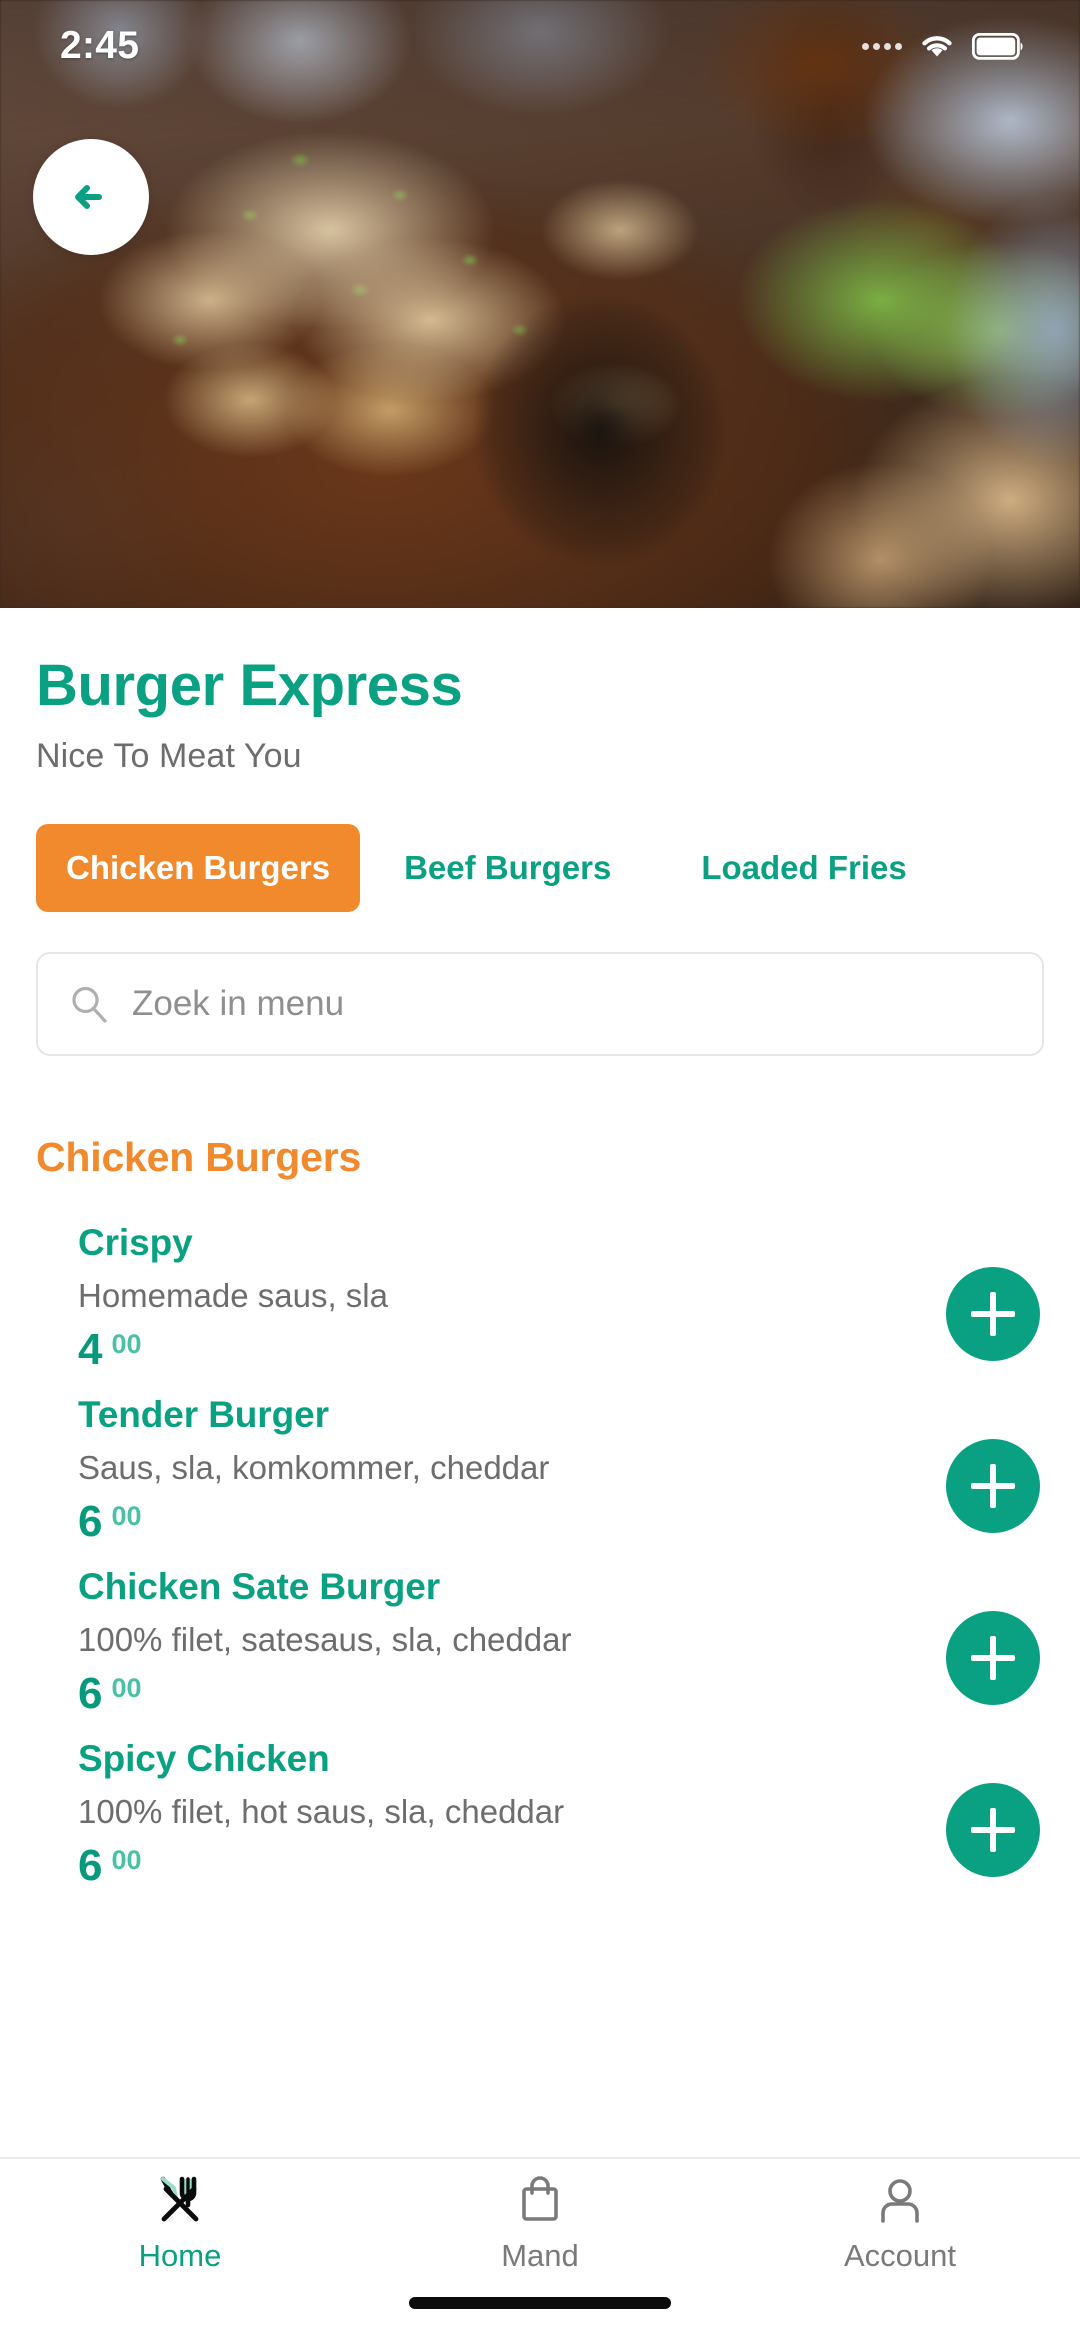 This screenshot has width=1080, height=2333. I want to click on search-placeholder: Zoek in menu, so click(238, 1003).